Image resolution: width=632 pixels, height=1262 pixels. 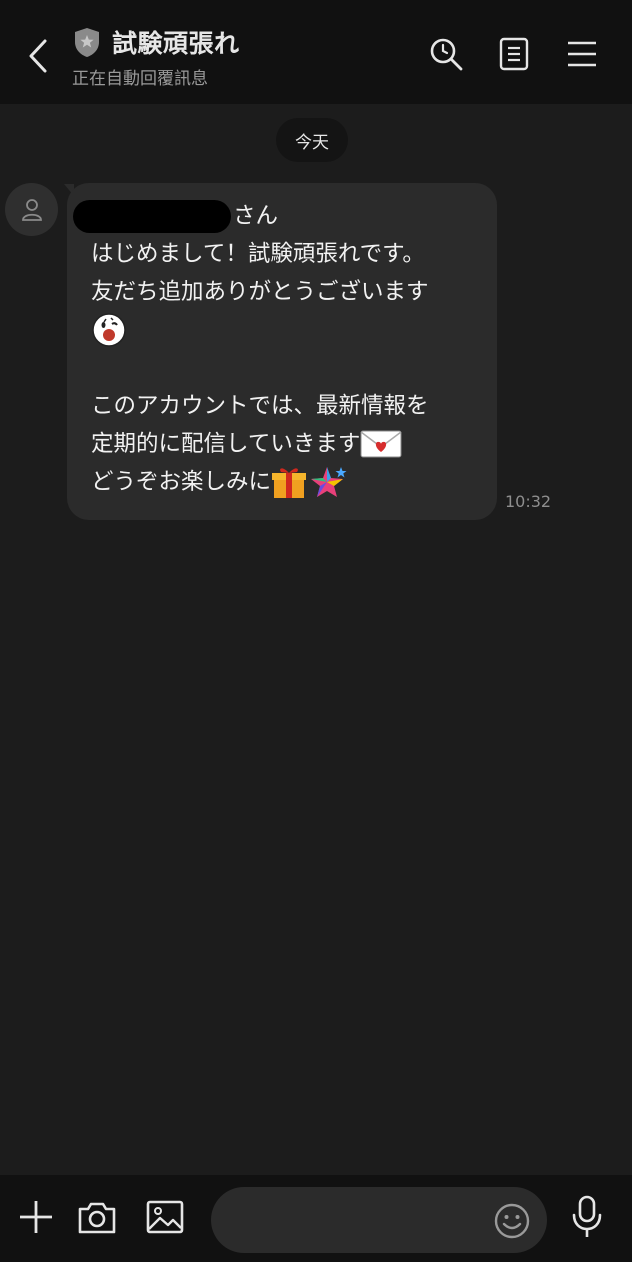 What do you see at coordinates (226, 444) in the screenshot?
I see `message-text: 定期的に配信していきます` at bounding box center [226, 444].